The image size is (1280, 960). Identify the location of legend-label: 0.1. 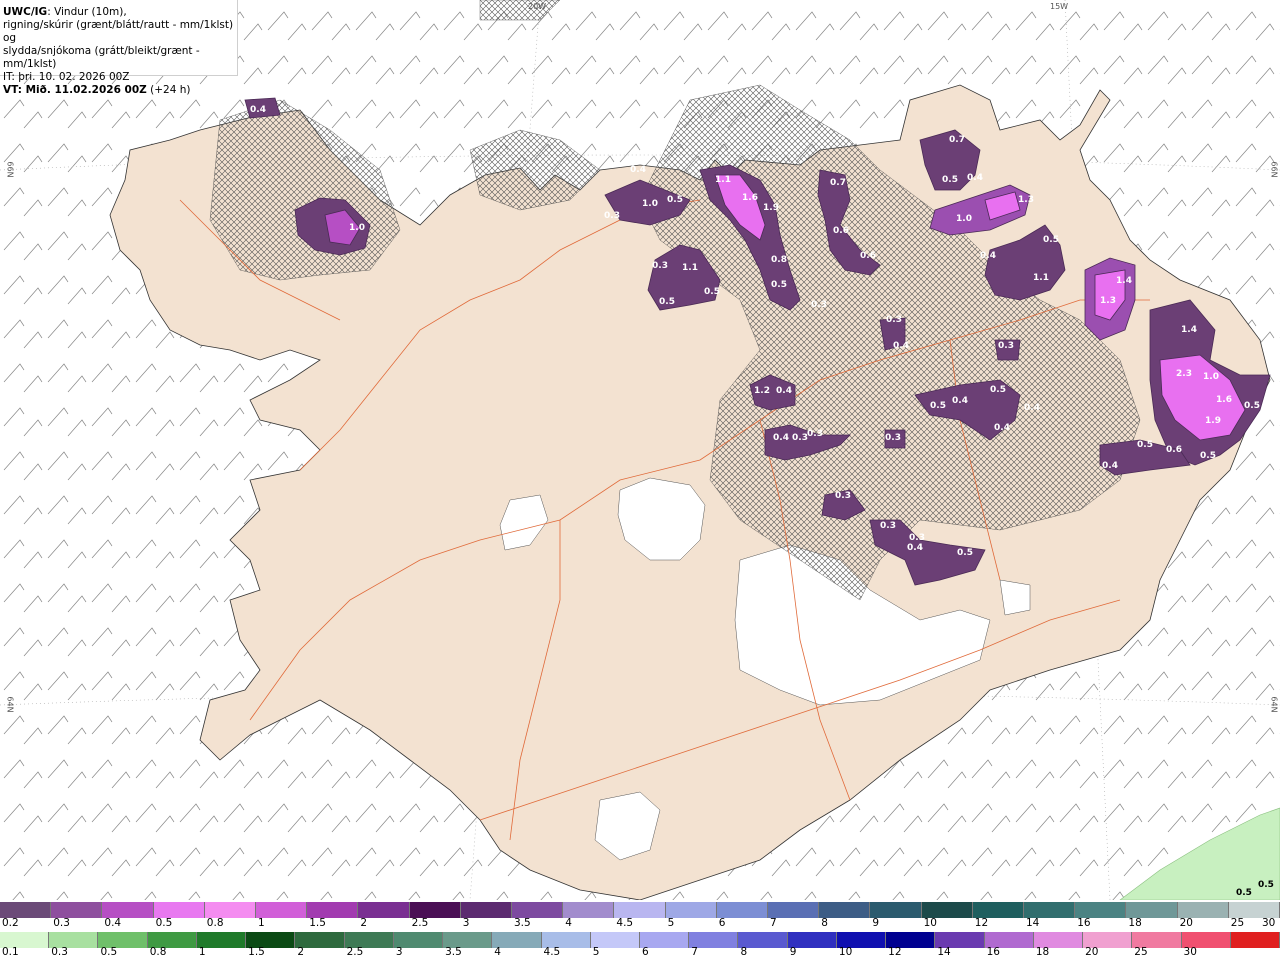
(10, 952).